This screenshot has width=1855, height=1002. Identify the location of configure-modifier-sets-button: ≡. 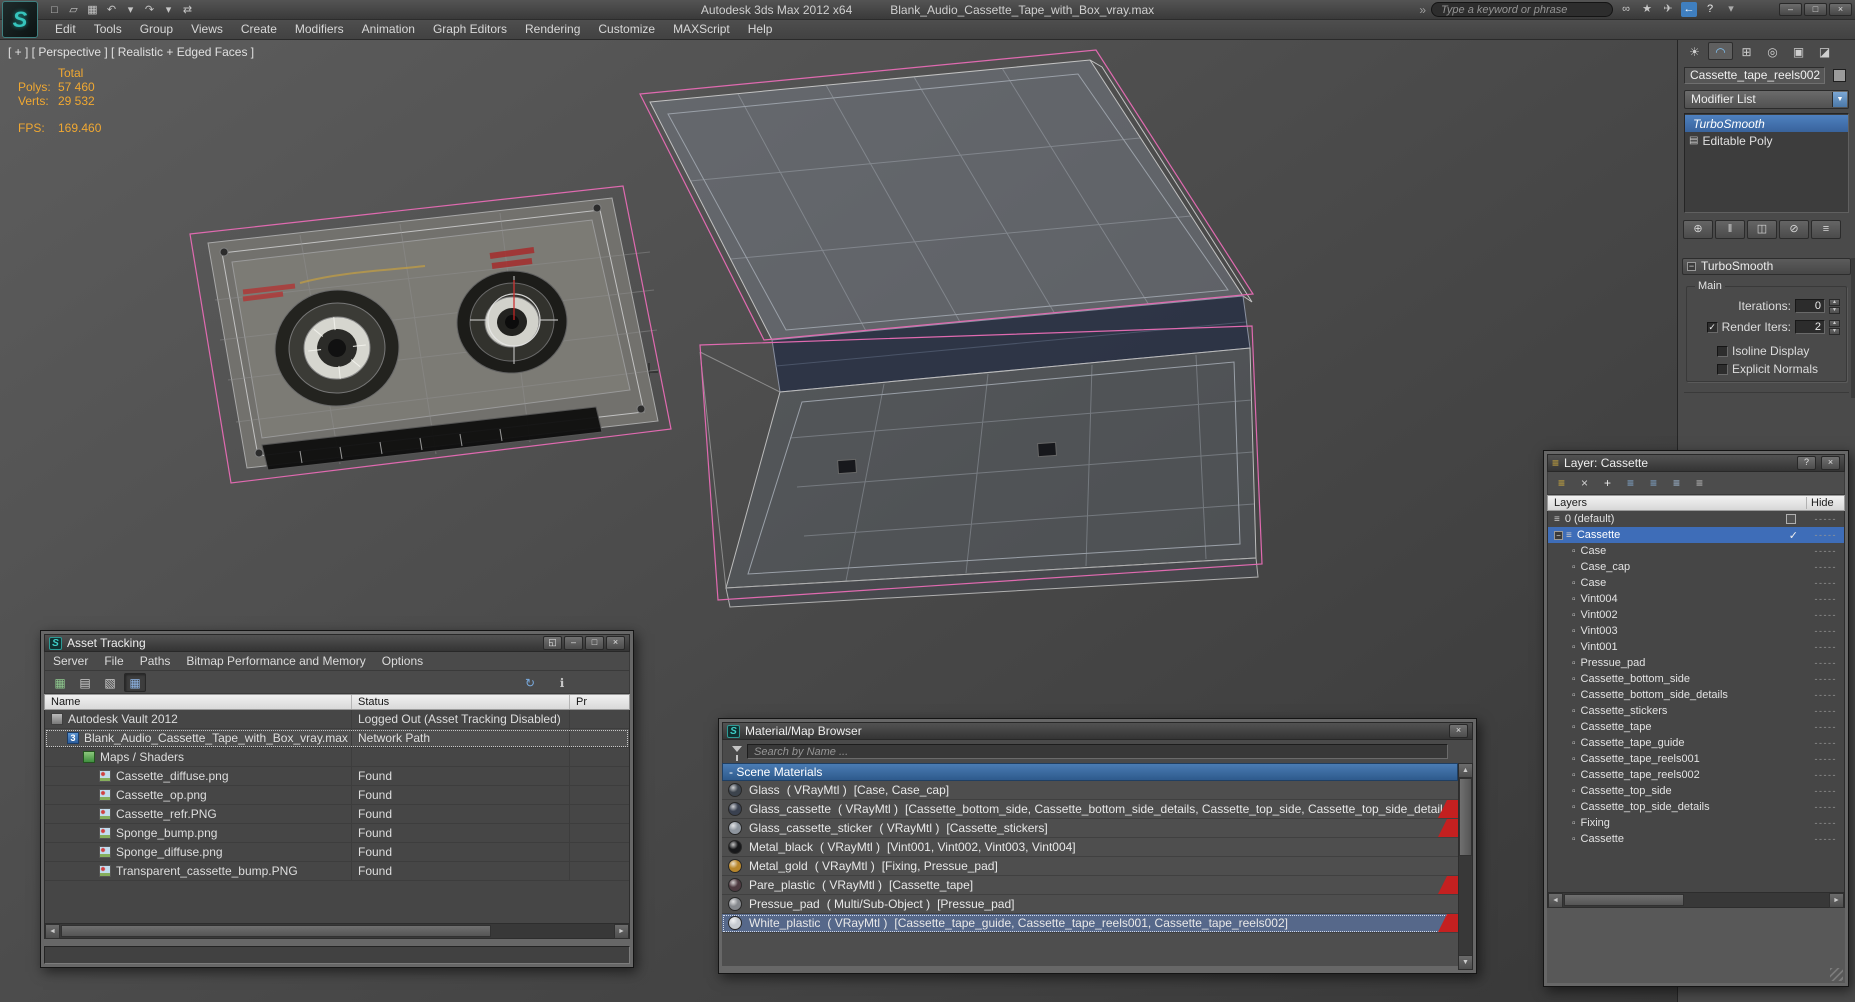
(1826, 229).